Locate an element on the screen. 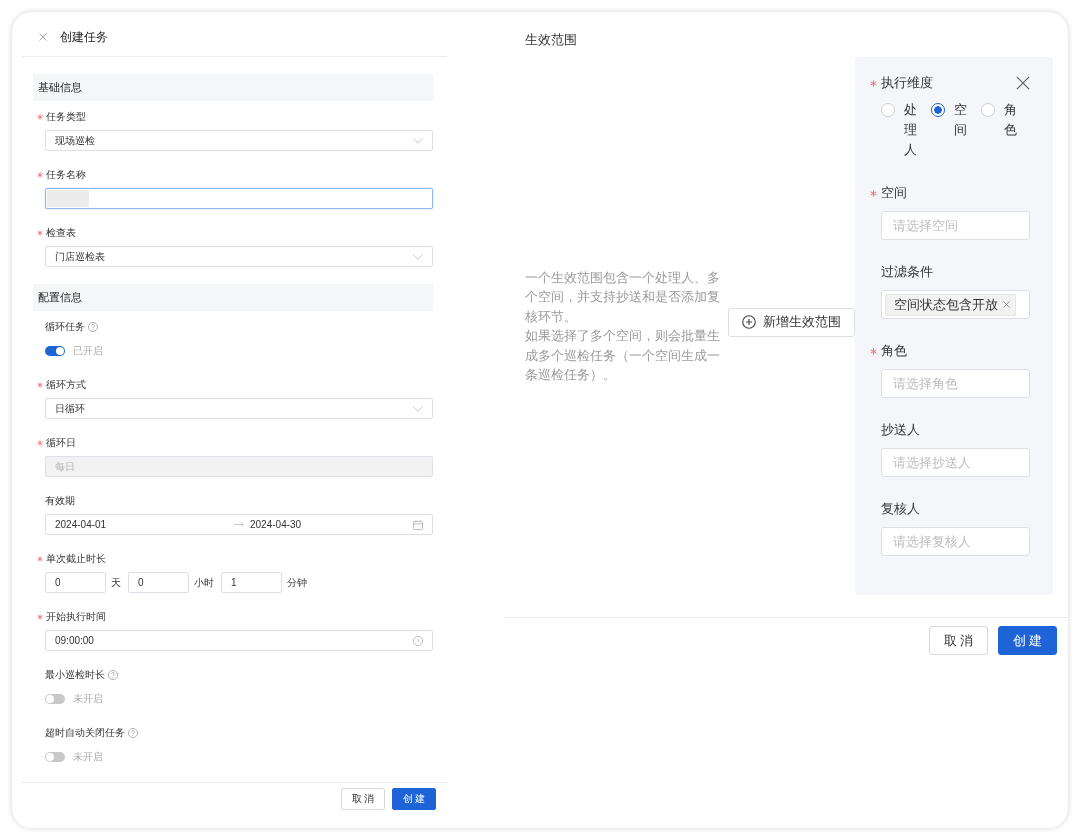 This screenshot has height=837, width=1080. field-label: 超时自动关闭任务 is located at coordinates (85, 733).